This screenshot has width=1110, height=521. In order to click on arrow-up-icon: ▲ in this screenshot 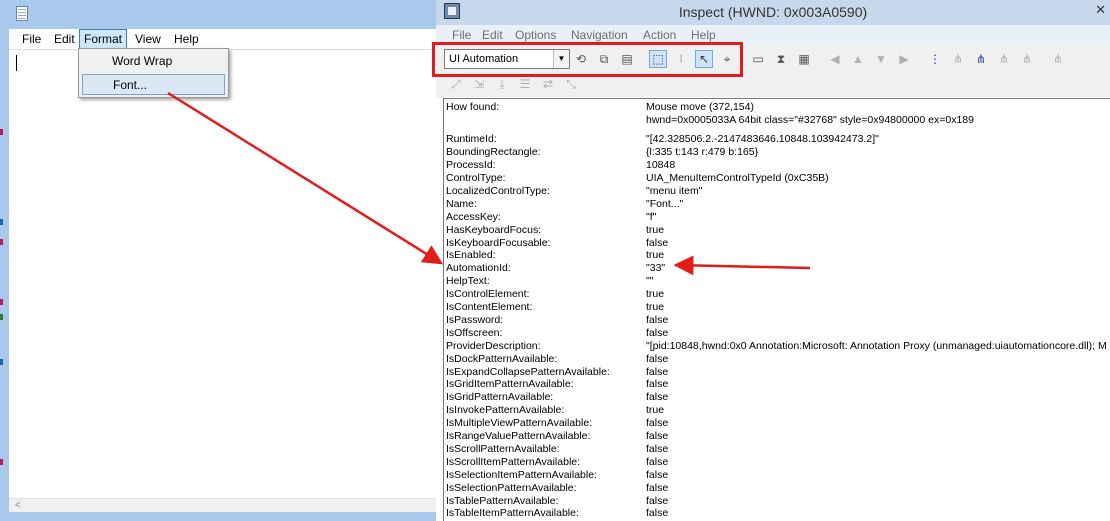, I will do `click(858, 59)`.